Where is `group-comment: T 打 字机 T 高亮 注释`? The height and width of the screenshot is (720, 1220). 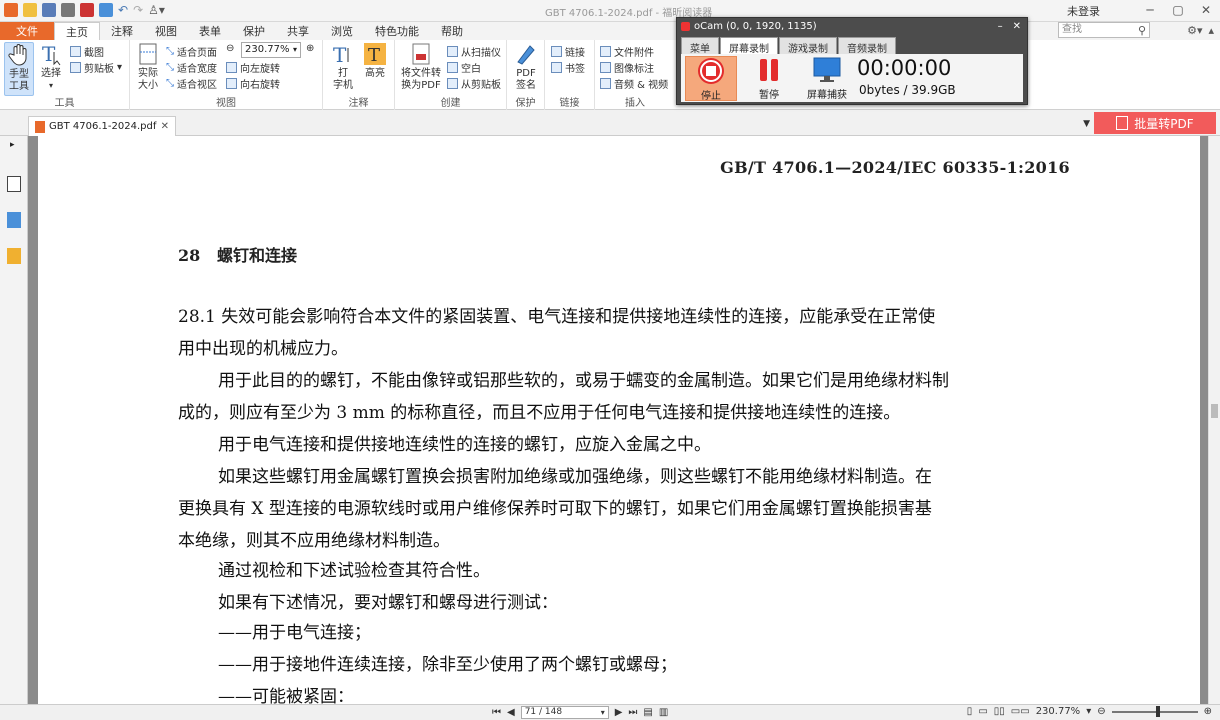
group-comment: T 打 字机 T 高亮 注释 is located at coordinates (359, 75).